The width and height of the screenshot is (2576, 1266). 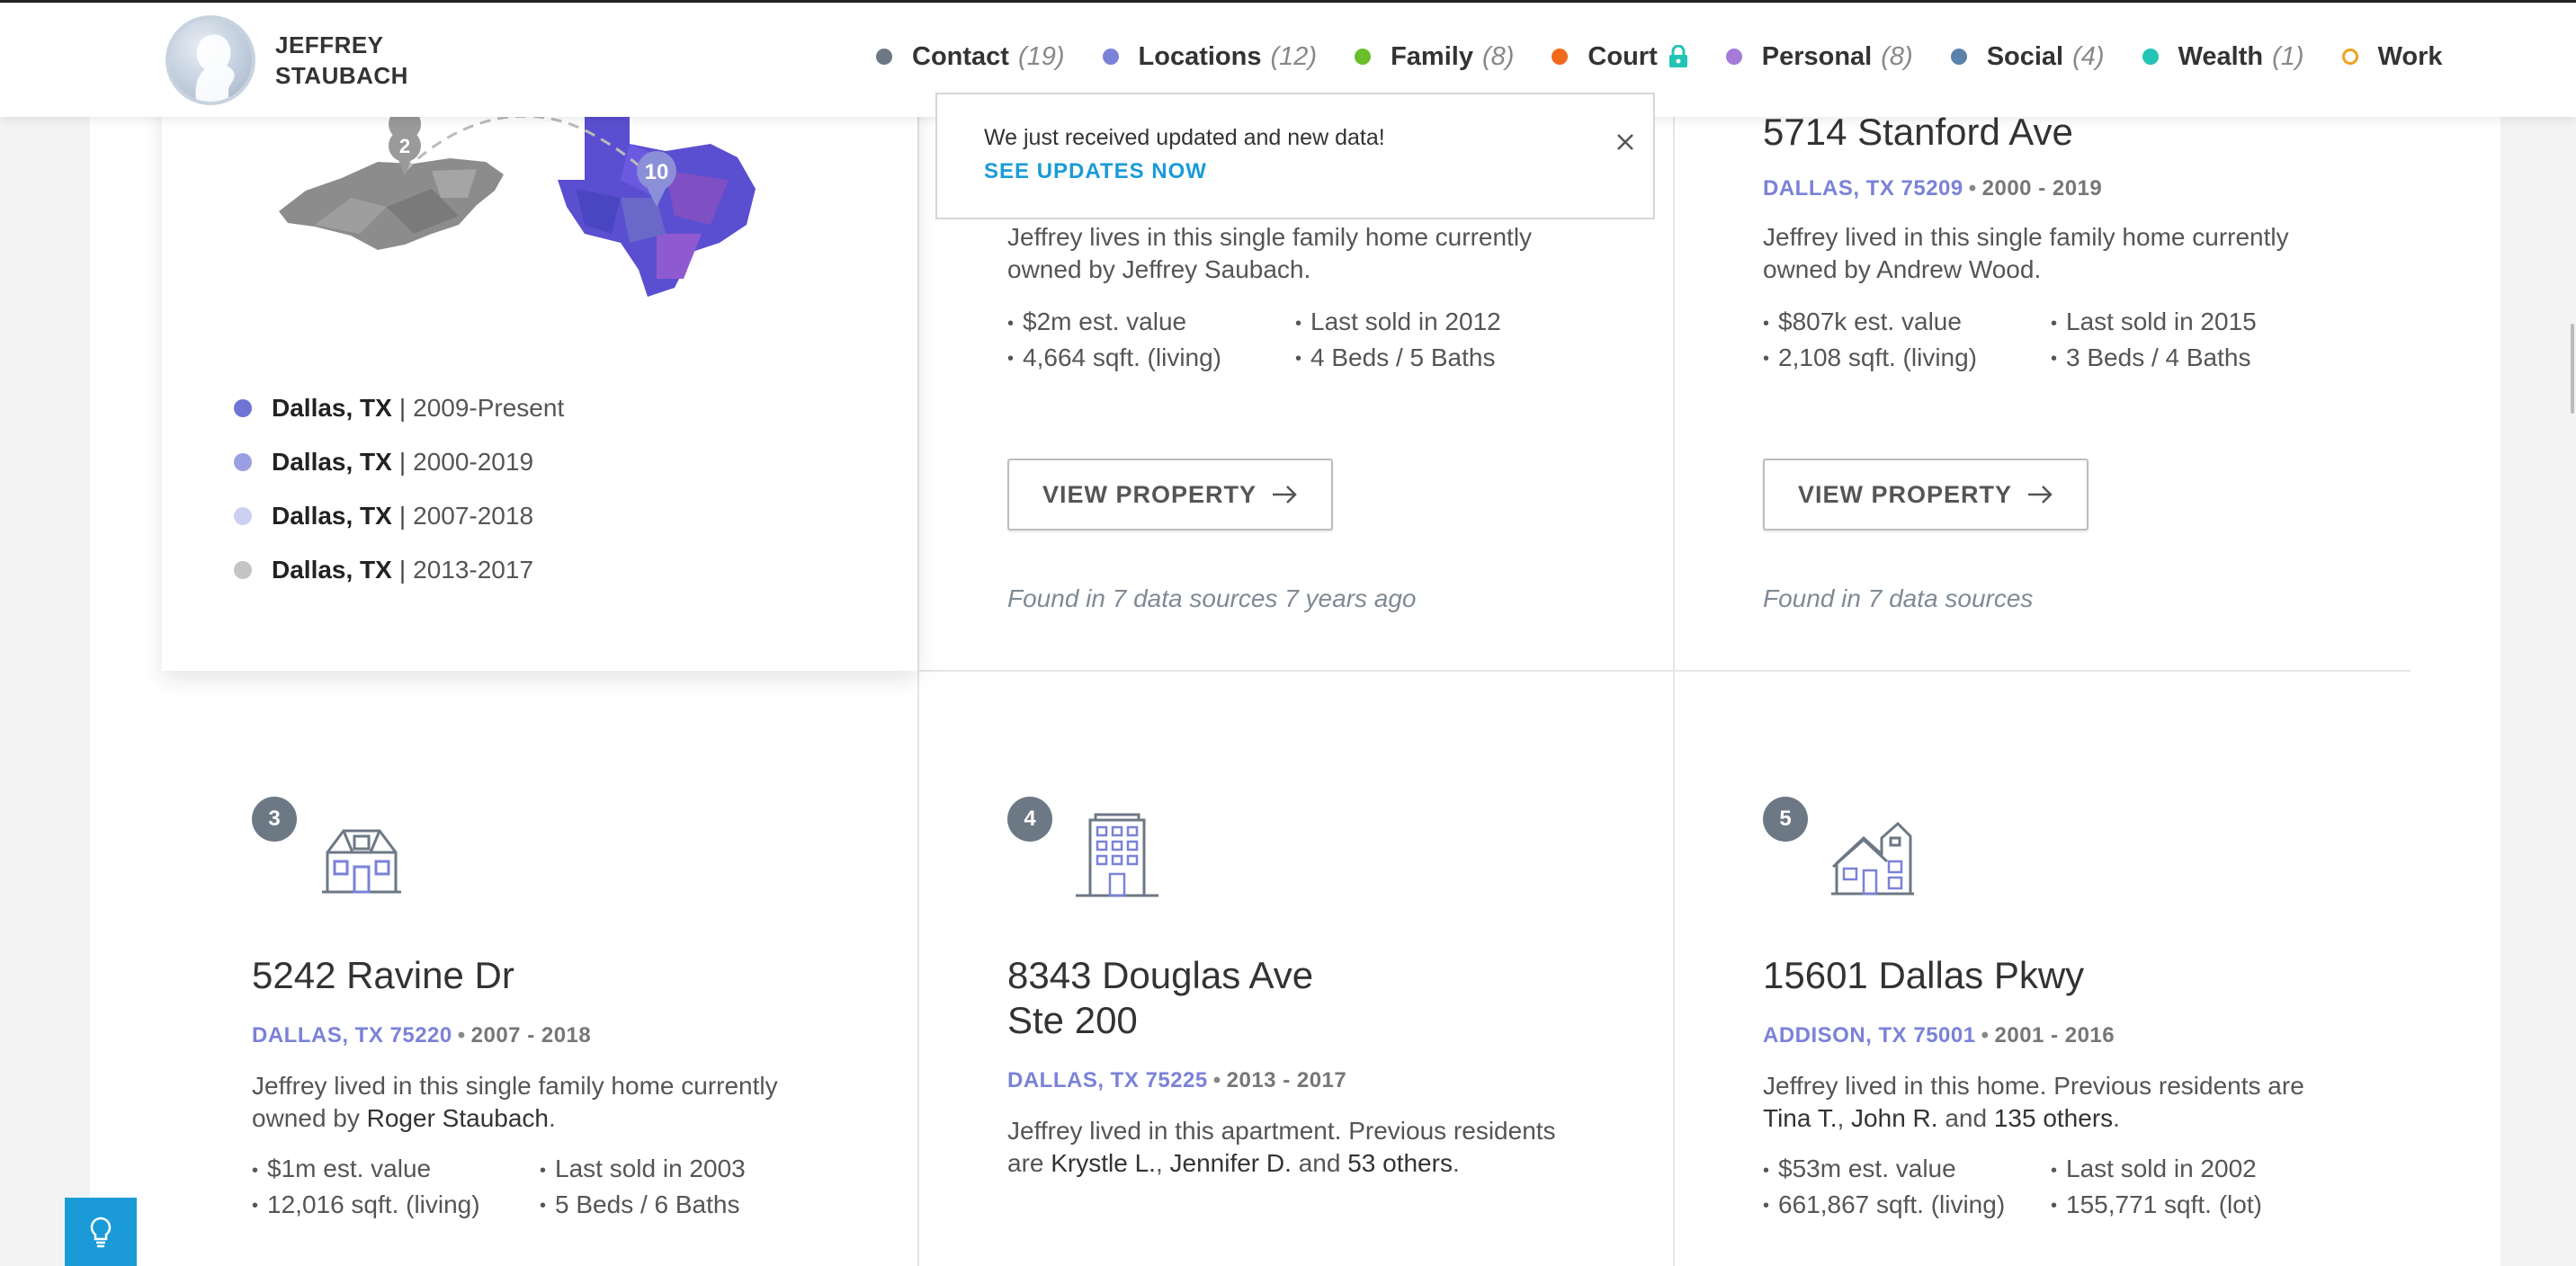 I want to click on fact-beds-baths: 4 Beds / 5 Baths, so click(x=1439, y=359).